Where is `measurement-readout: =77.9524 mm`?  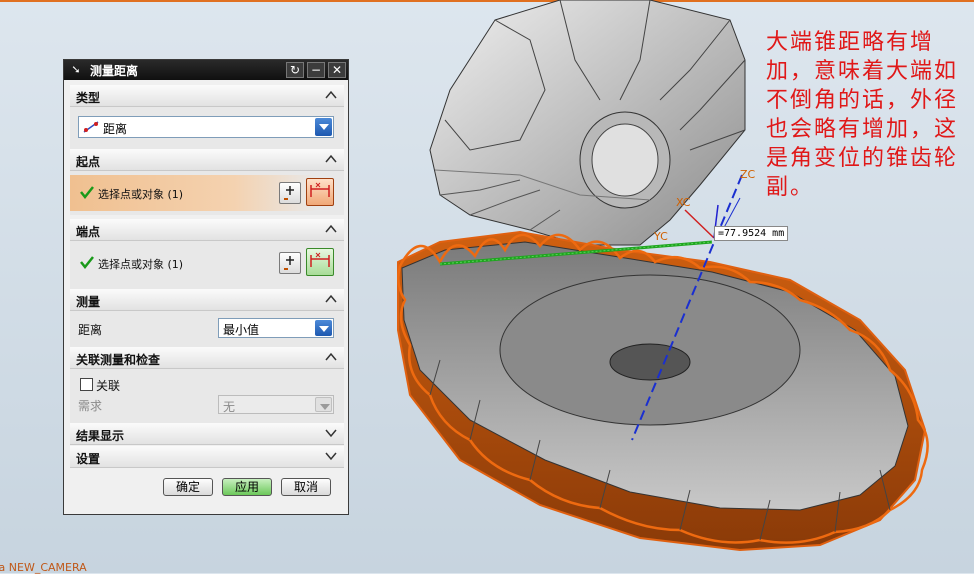 measurement-readout: =77.9524 mm is located at coordinates (751, 233).